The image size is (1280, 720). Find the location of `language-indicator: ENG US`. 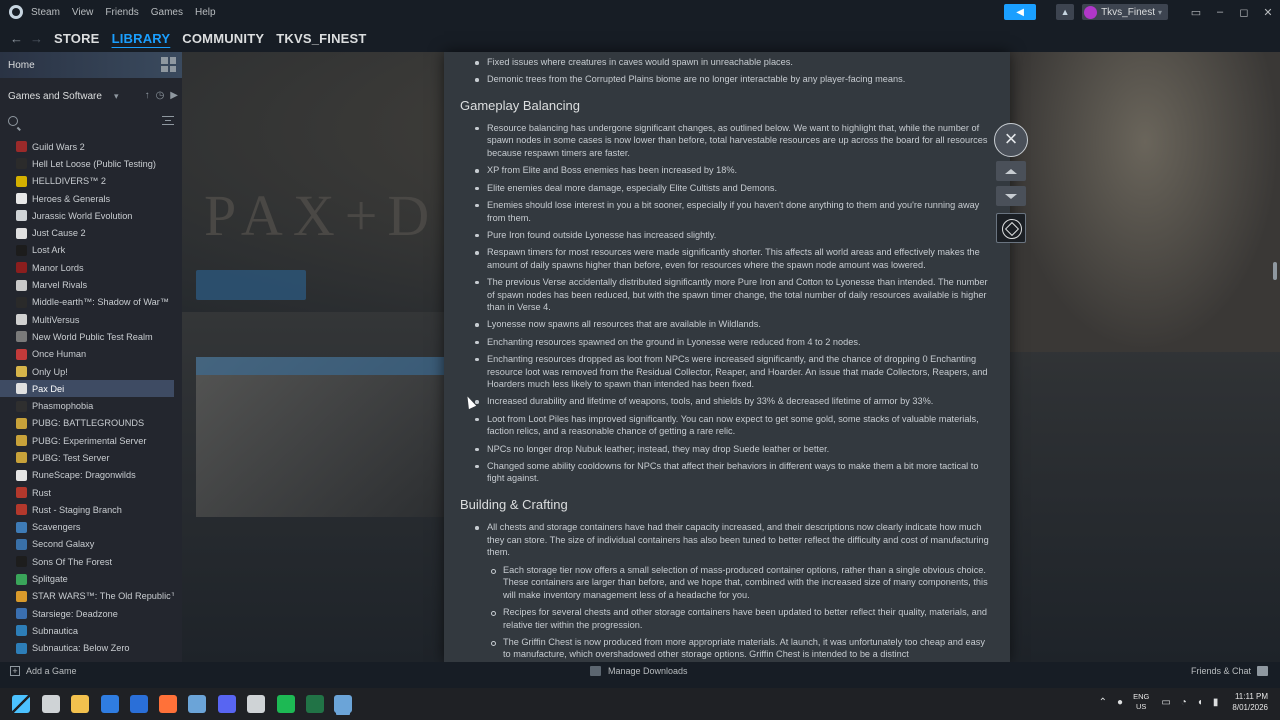

language-indicator: ENG US is located at coordinates (1141, 702).